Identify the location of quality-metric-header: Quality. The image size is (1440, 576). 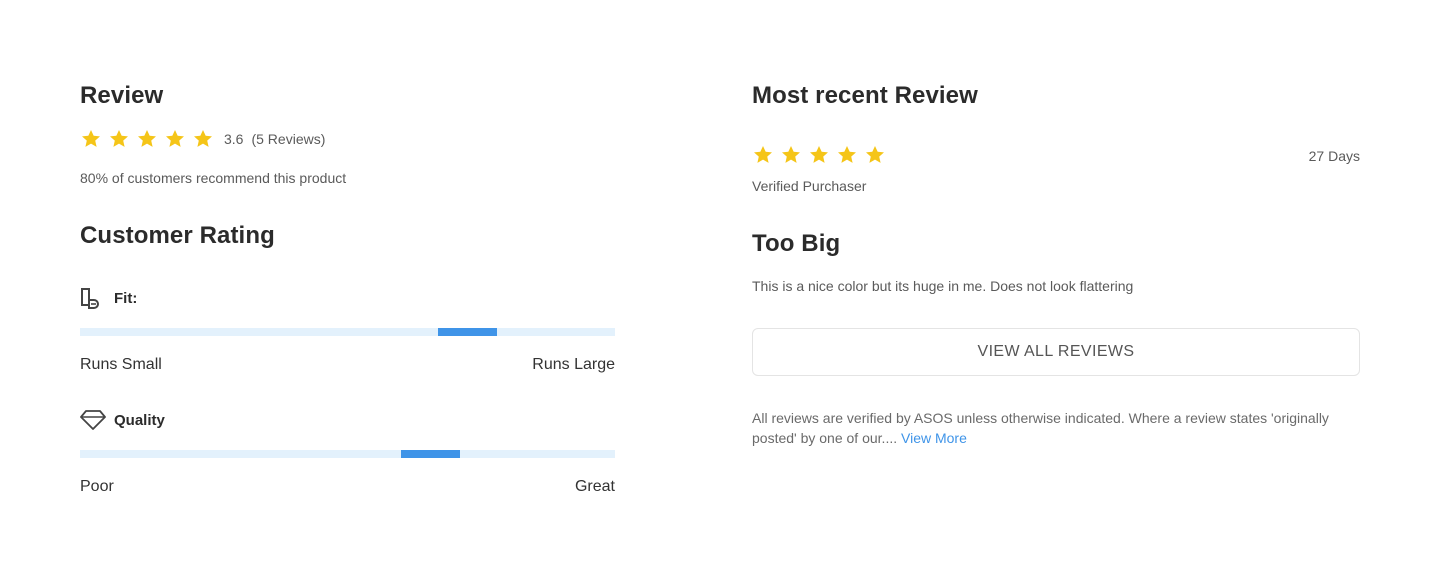
(347, 420).